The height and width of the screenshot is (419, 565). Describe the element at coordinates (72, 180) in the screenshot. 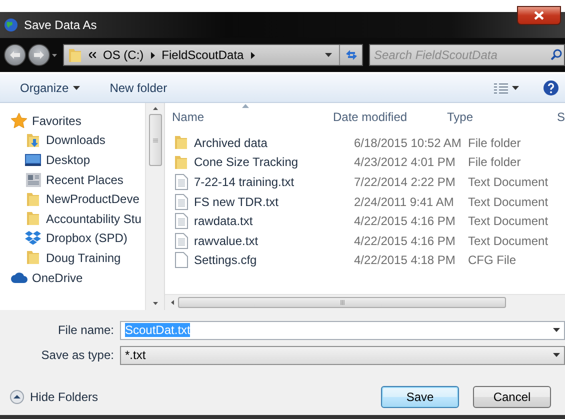

I see `sidebar-item: Recent Places` at that location.